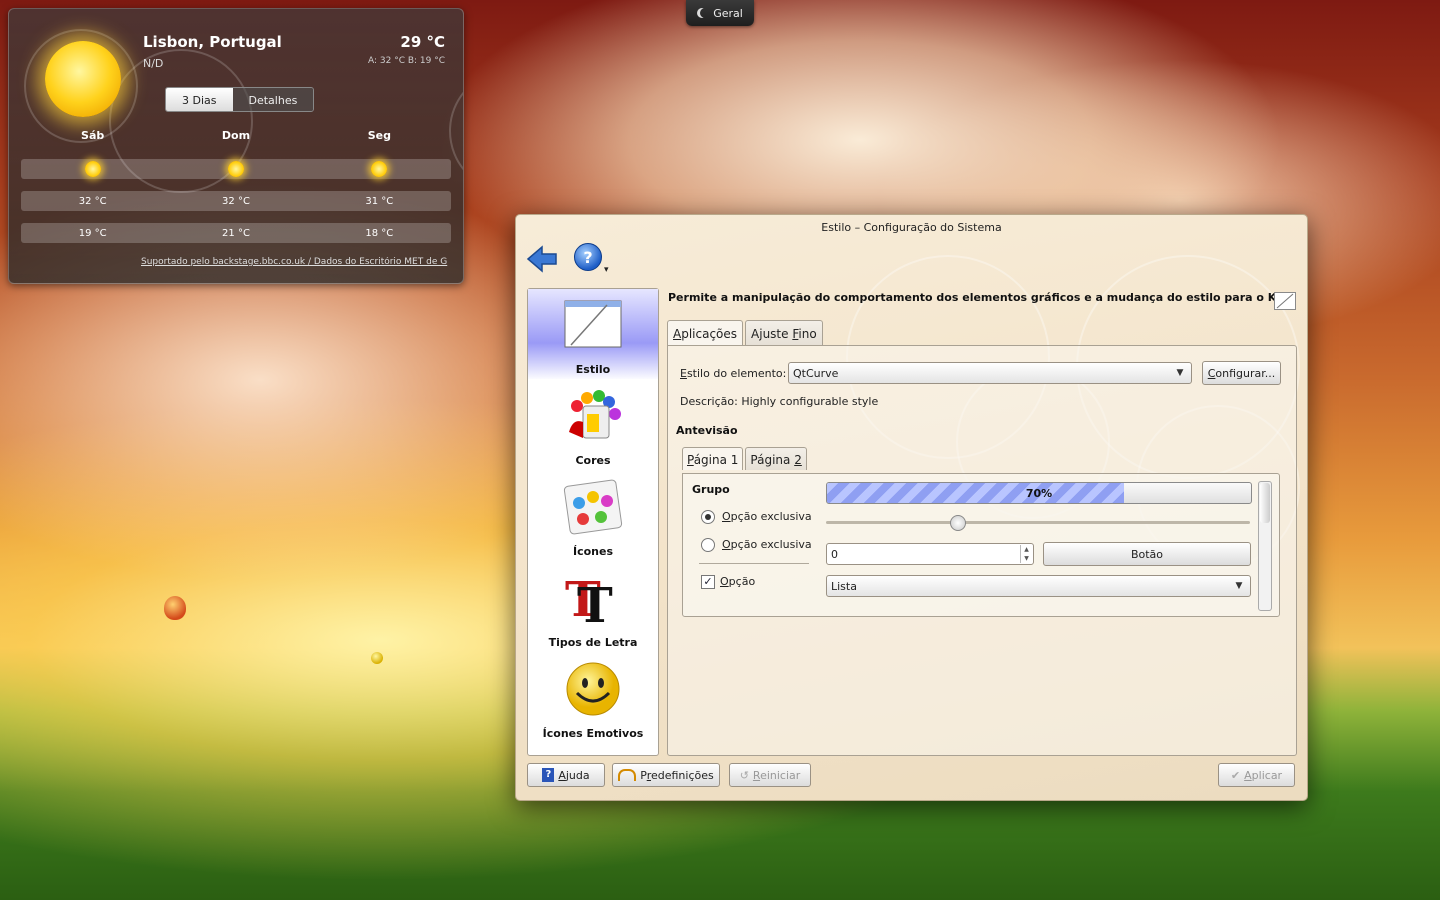 The height and width of the screenshot is (900, 1440). I want to click on preview-radio-2-label: Opção exclusiva, so click(767, 544).